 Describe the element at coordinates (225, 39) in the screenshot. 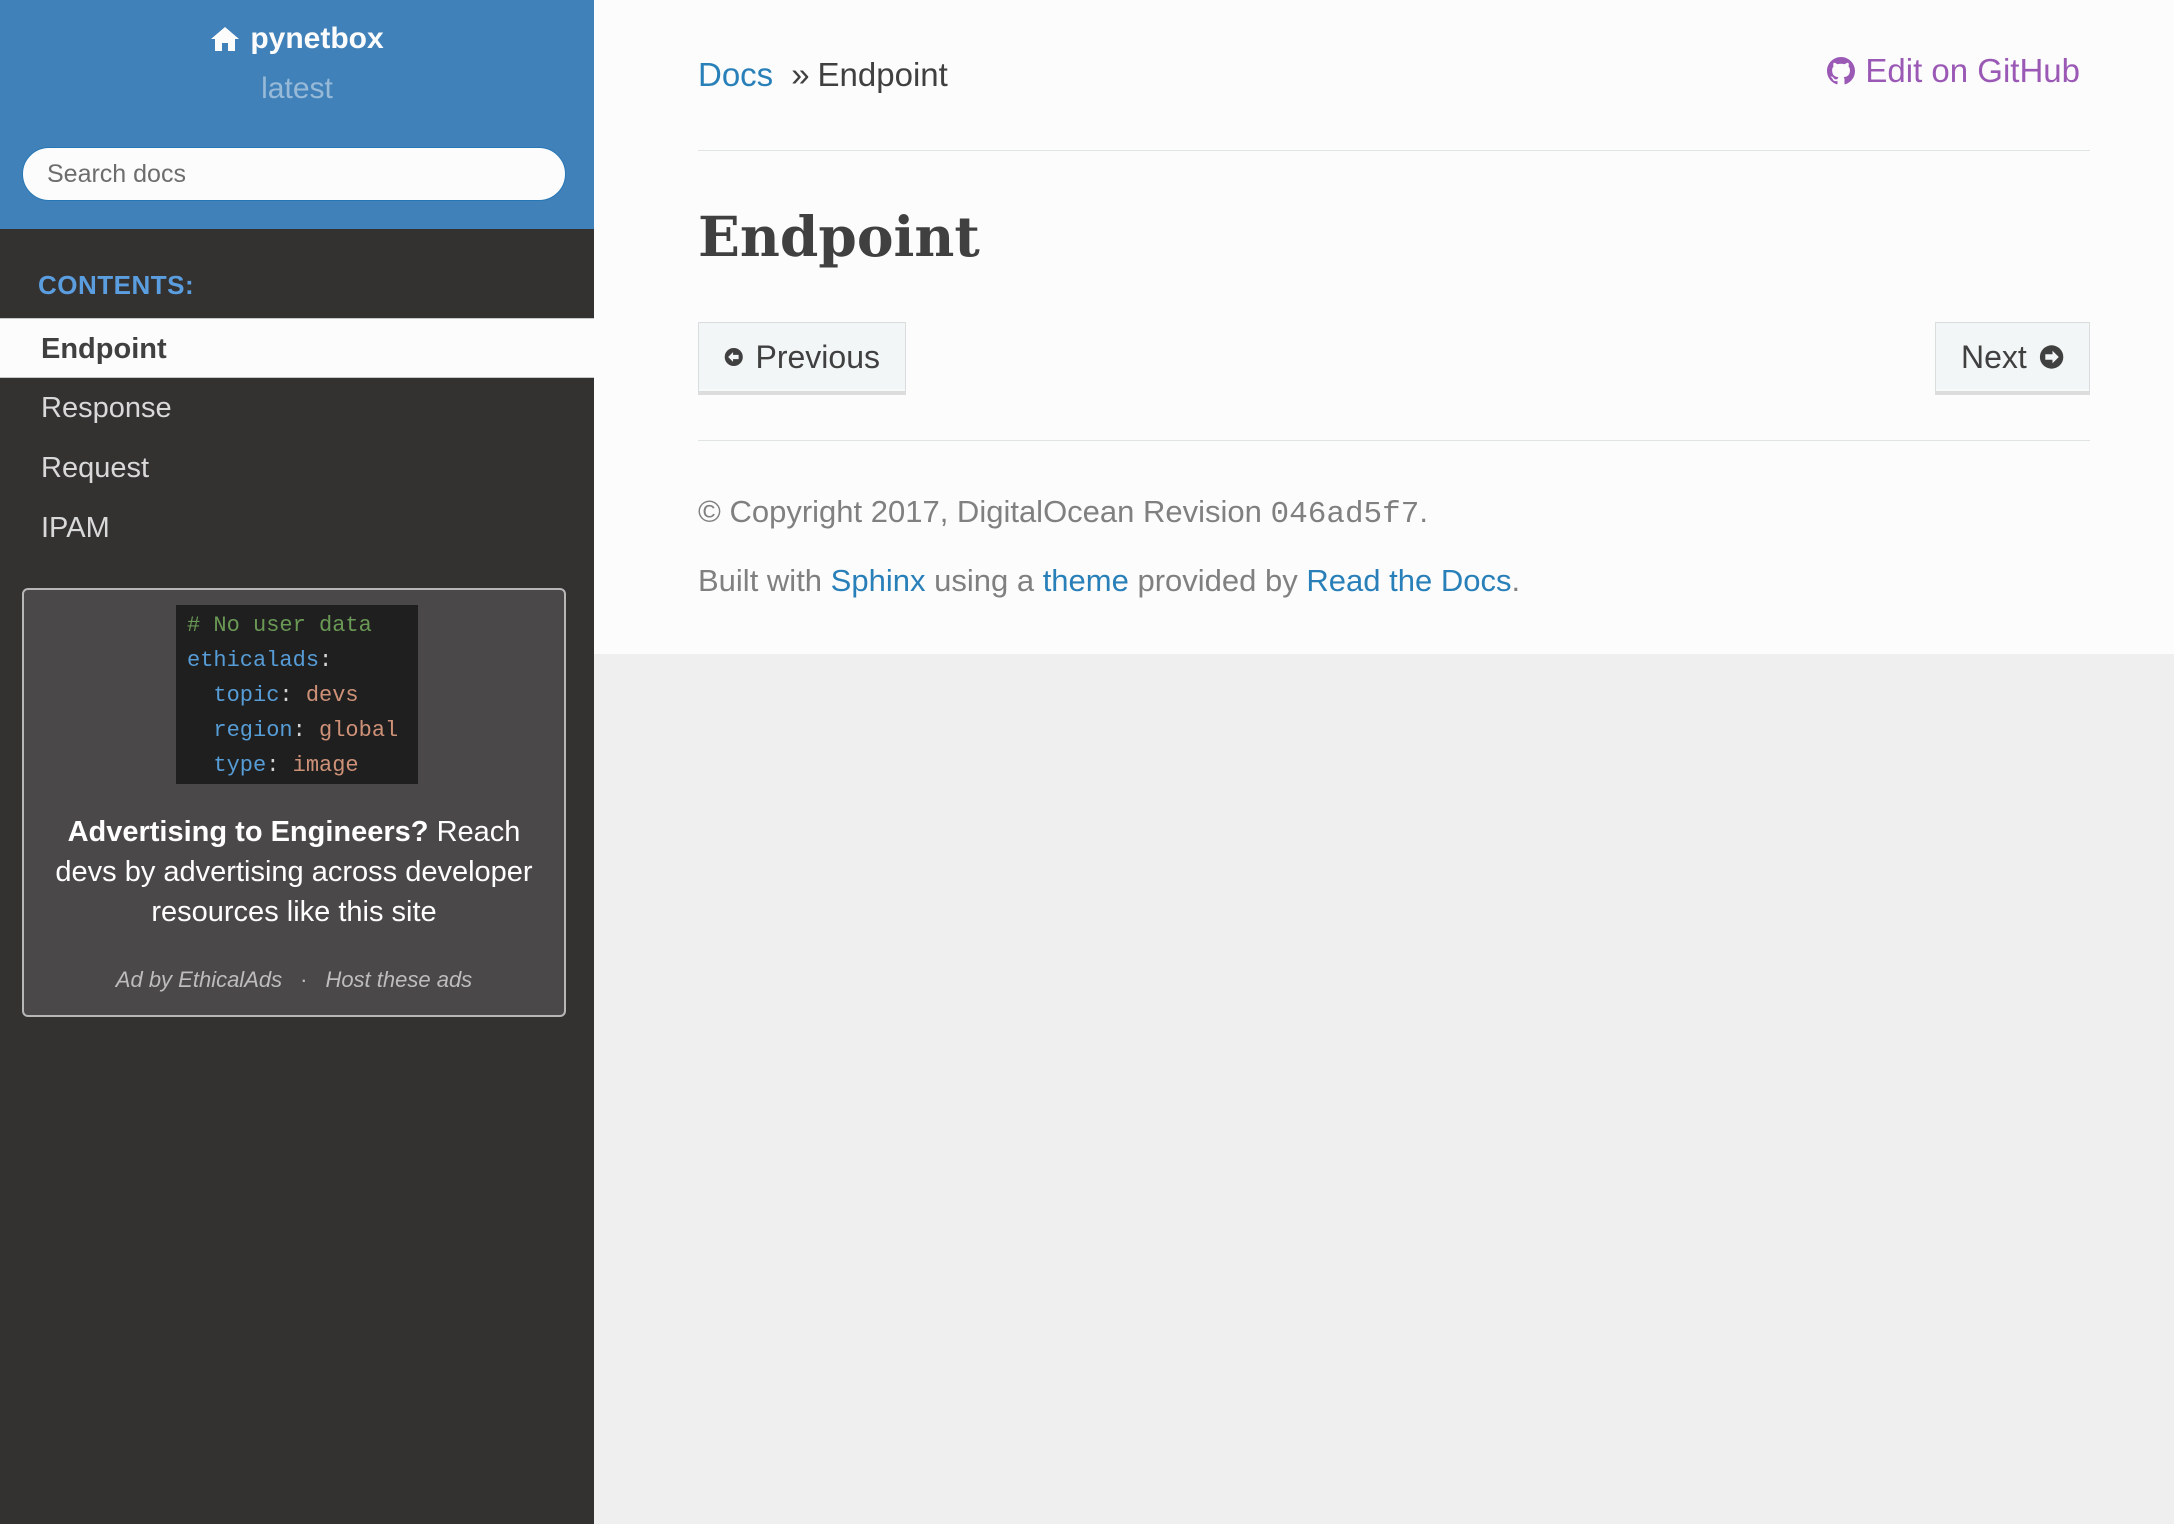

I see `home-icon` at that location.